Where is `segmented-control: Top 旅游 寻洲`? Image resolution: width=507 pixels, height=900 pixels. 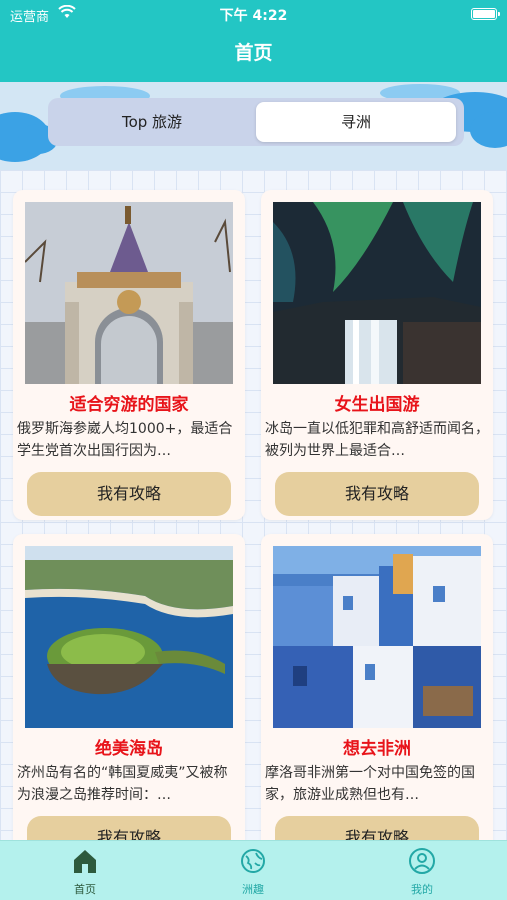
segmented-control: Top 旅游 寻洲 is located at coordinates (256, 122).